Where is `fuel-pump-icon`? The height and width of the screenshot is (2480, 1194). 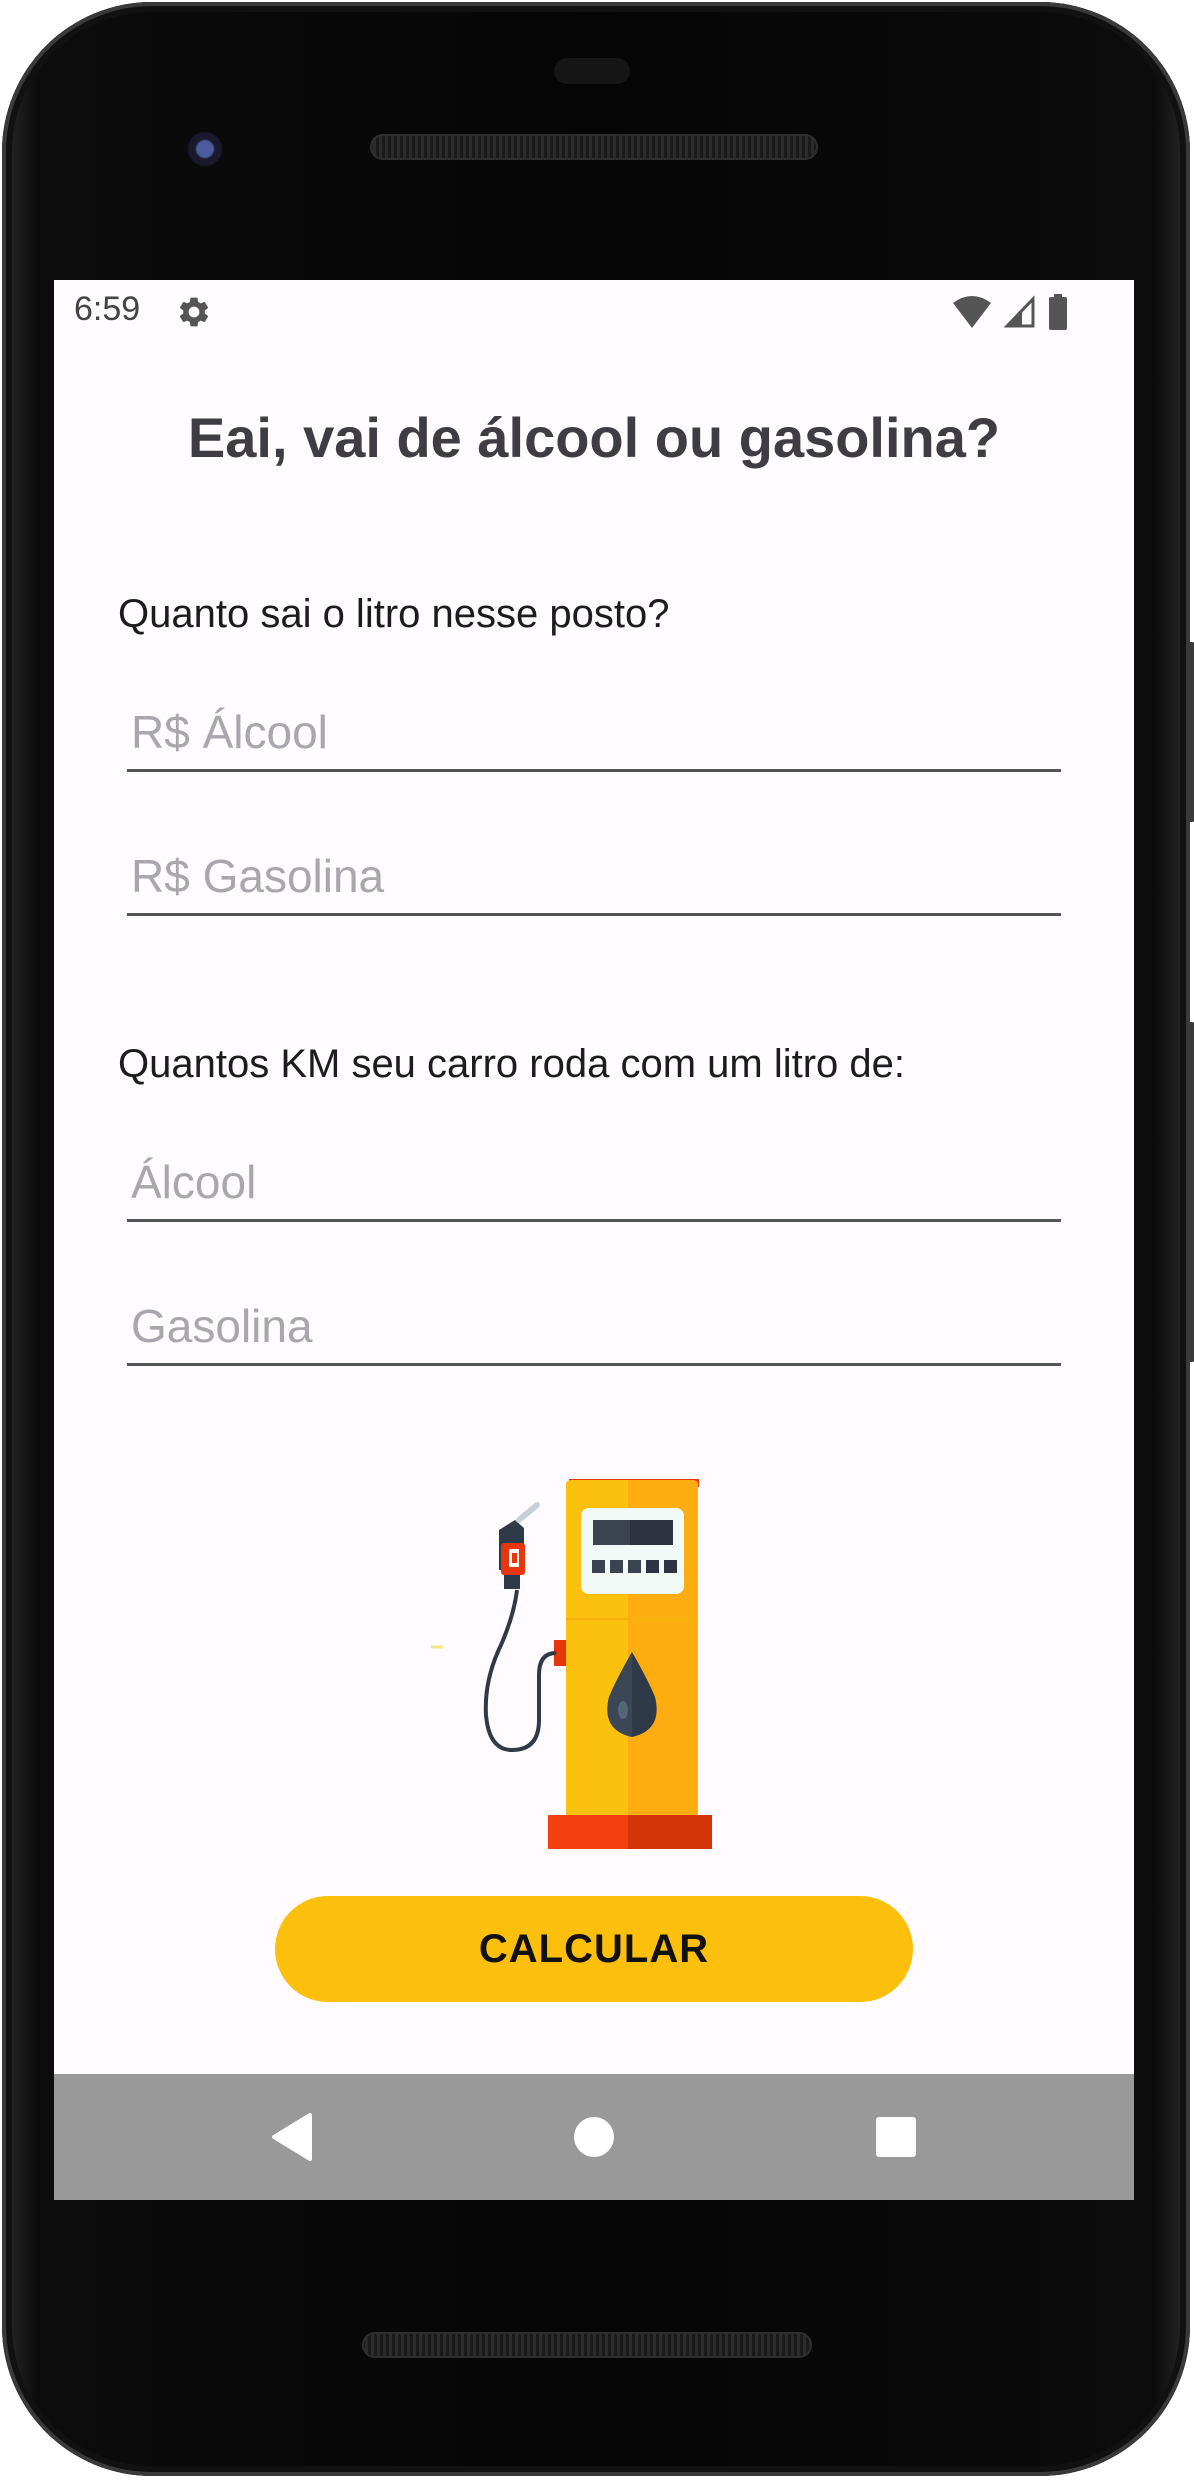 fuel-pump-icon is located at coordinates (571, 1664).